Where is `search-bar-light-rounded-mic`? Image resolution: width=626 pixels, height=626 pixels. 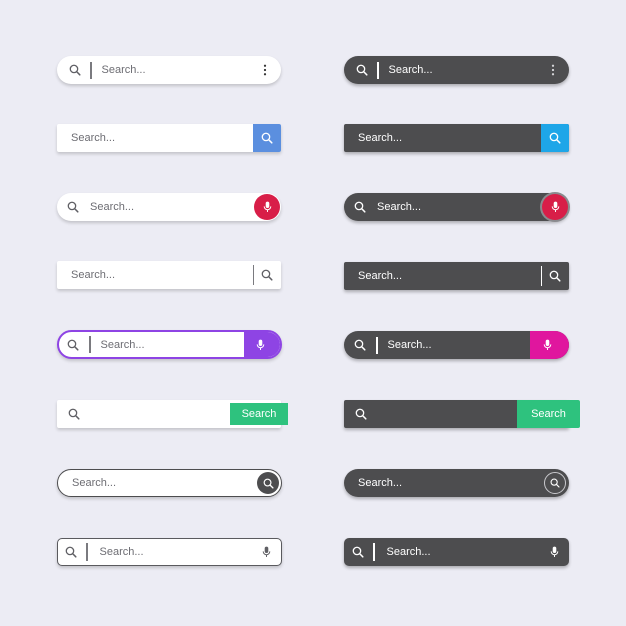
search-bar-light-rounded-mic is located at coordinates (169, 552).